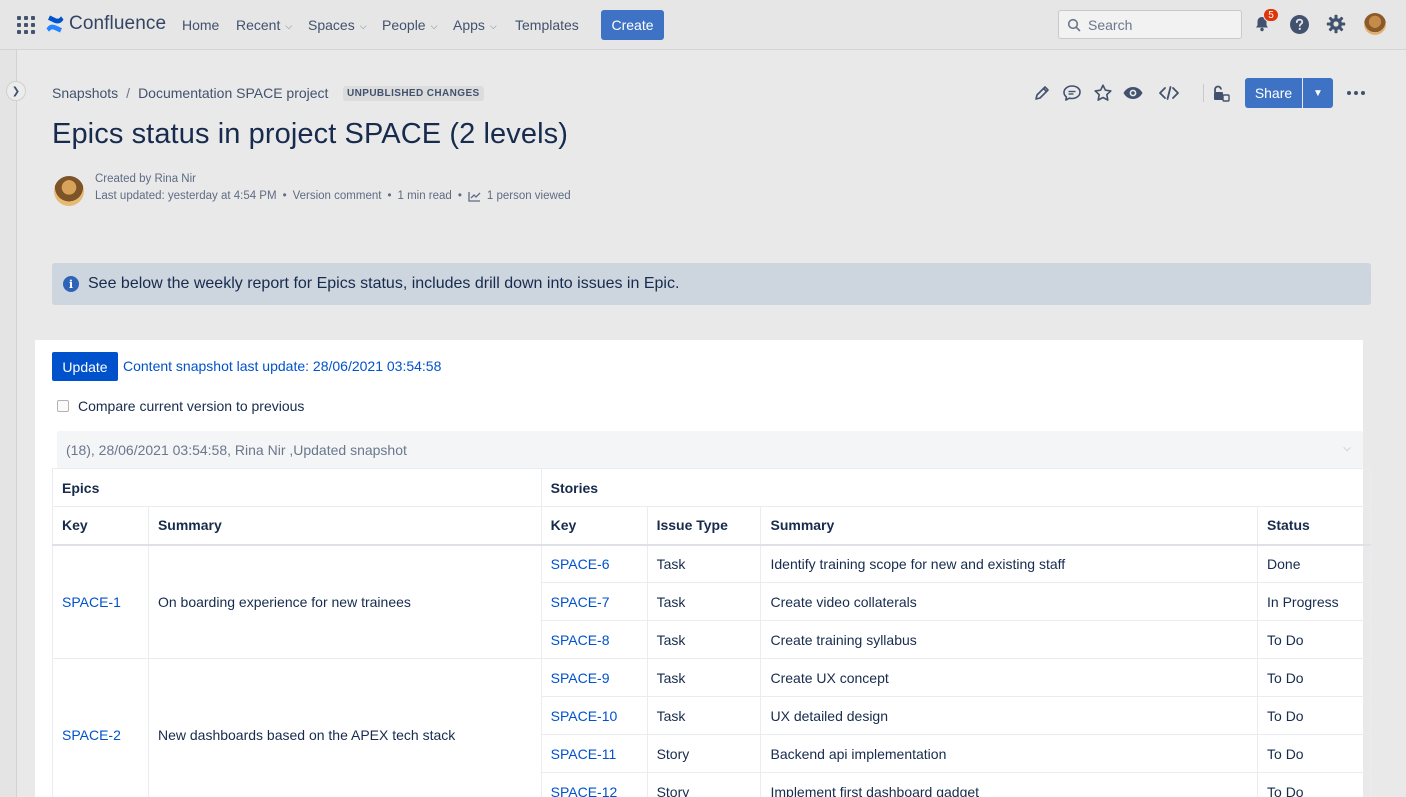 The height and width of the screenshot is (797, 1406). I want to click on eye-icon, so click(1133, 93).